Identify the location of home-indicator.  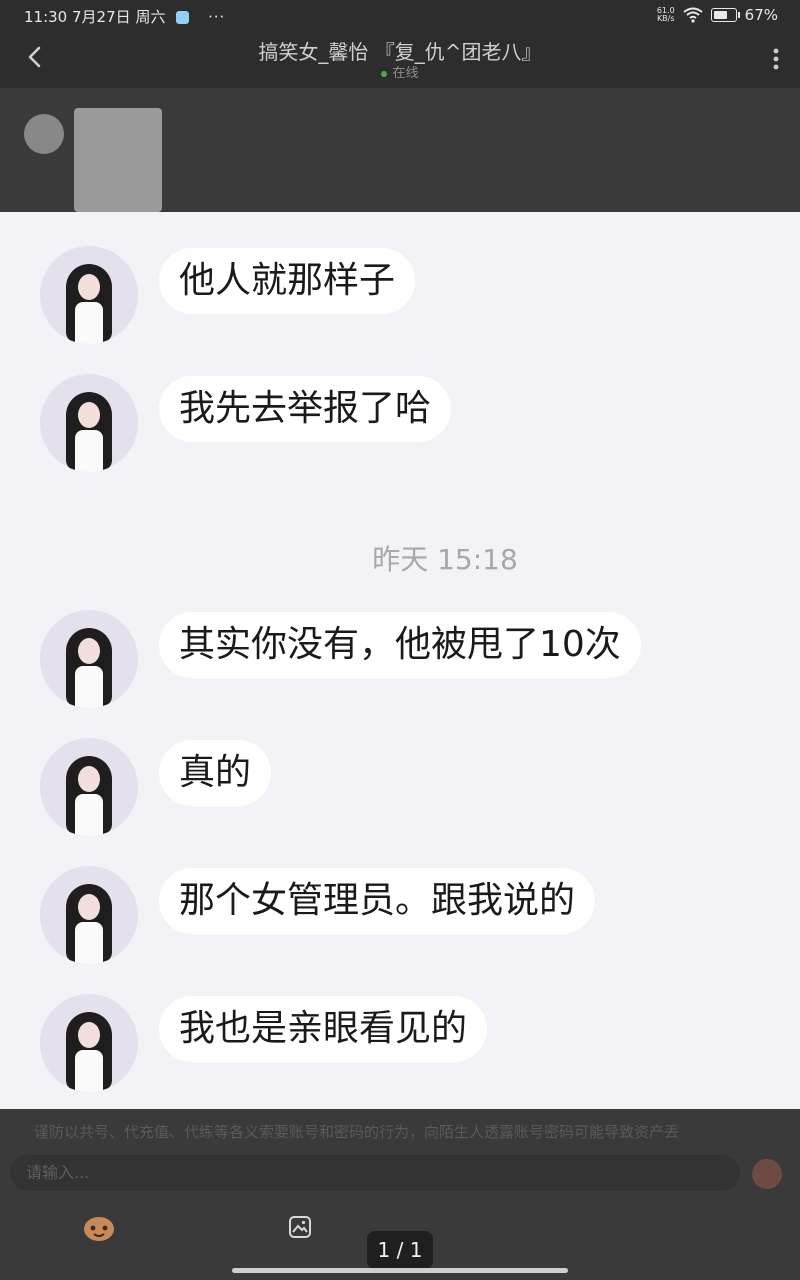
(400, 1270).